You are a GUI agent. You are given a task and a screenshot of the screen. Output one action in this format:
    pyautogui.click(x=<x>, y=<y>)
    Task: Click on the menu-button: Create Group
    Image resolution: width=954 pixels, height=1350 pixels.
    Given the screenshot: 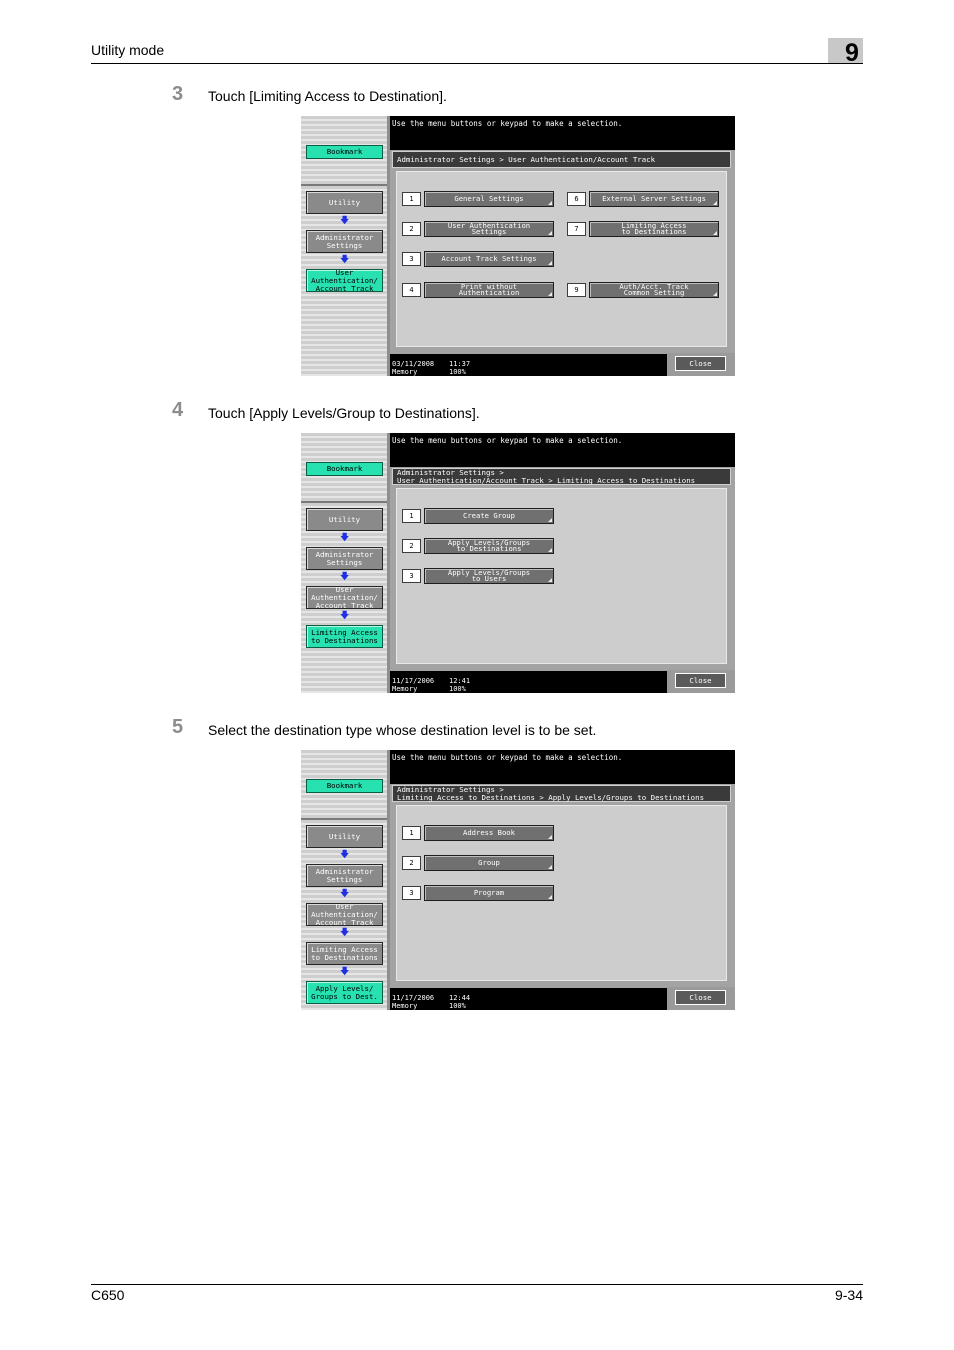 What is the action you would take?
    pyautogui.click(x=489, y=516)
    